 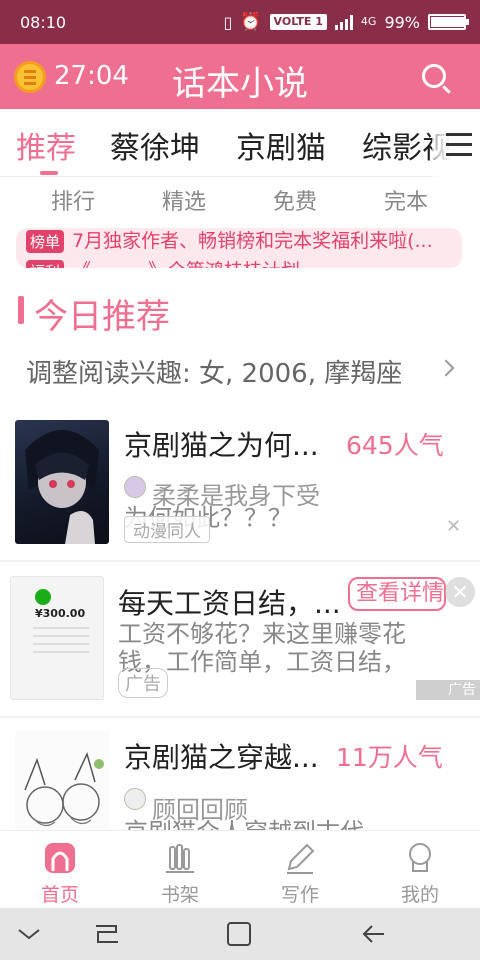 What do you see at coordinates (298, 22) in the screenshot?
I see `volte-badge: VOLTE 1` at bounding box center [298, 22].